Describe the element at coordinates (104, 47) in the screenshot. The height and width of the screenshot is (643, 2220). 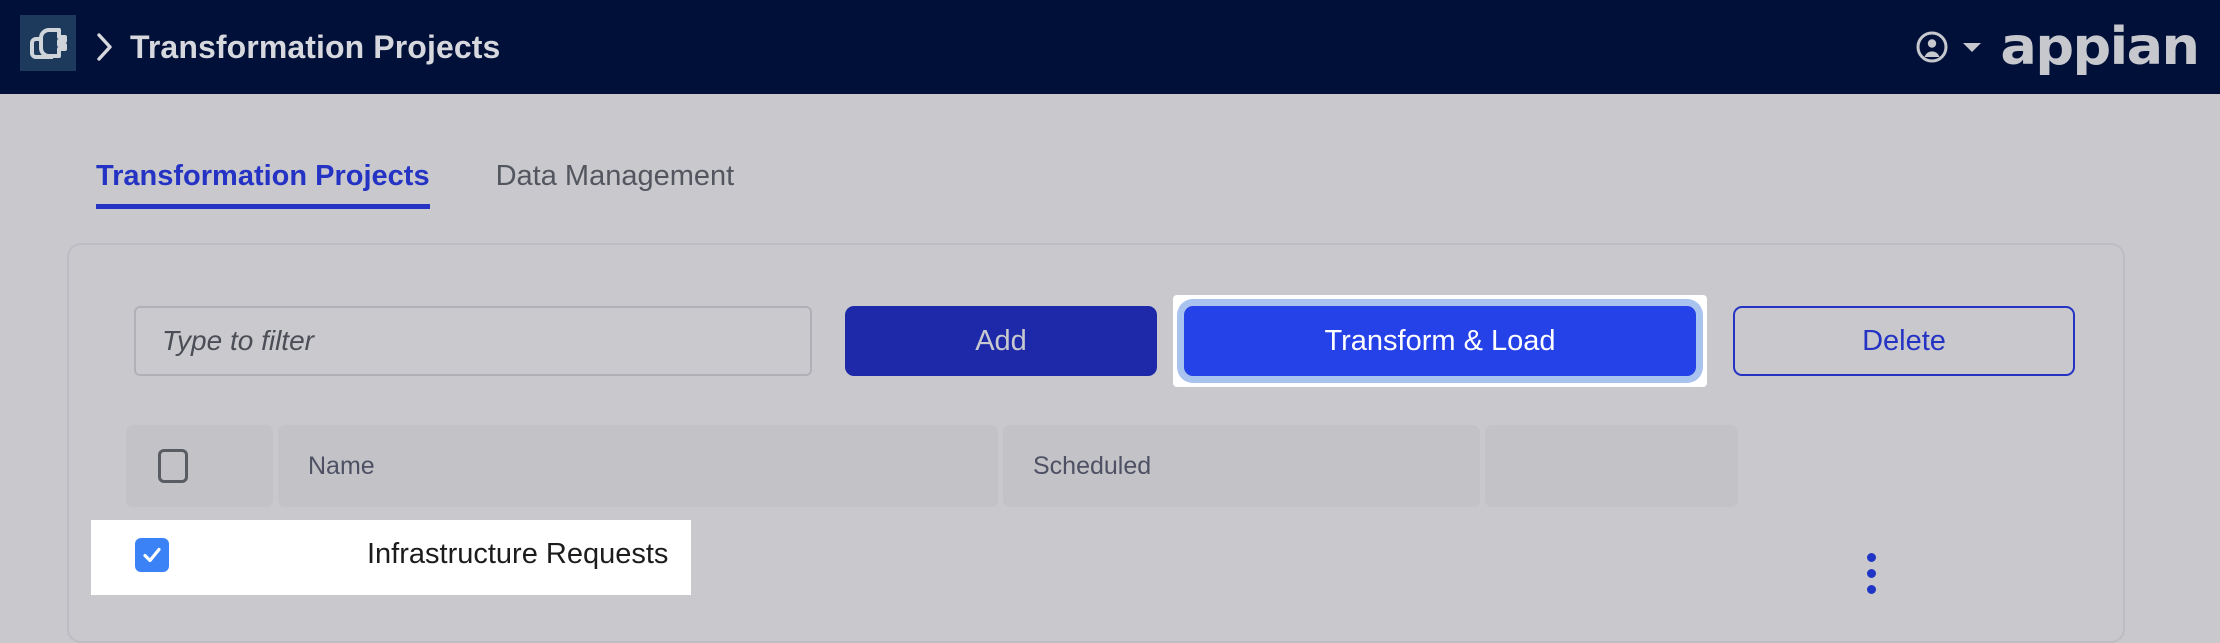
I see `chevron-right-icon` at that location.